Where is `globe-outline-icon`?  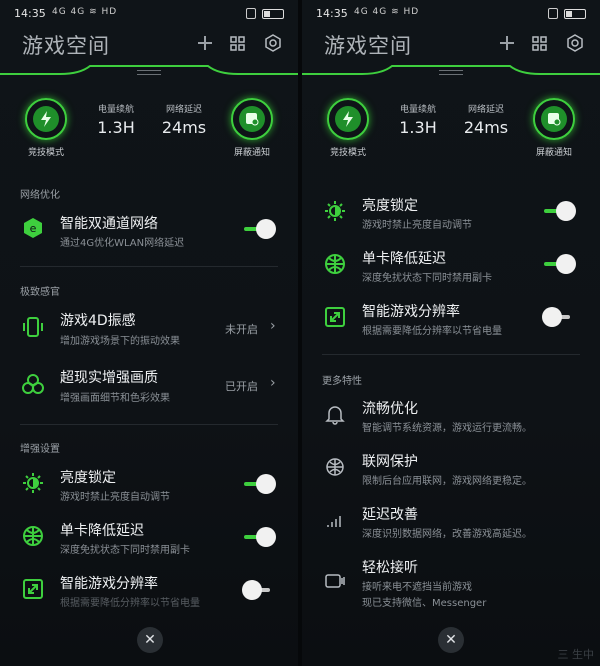
globe-outline-icon is located at coordinates (335, 467).